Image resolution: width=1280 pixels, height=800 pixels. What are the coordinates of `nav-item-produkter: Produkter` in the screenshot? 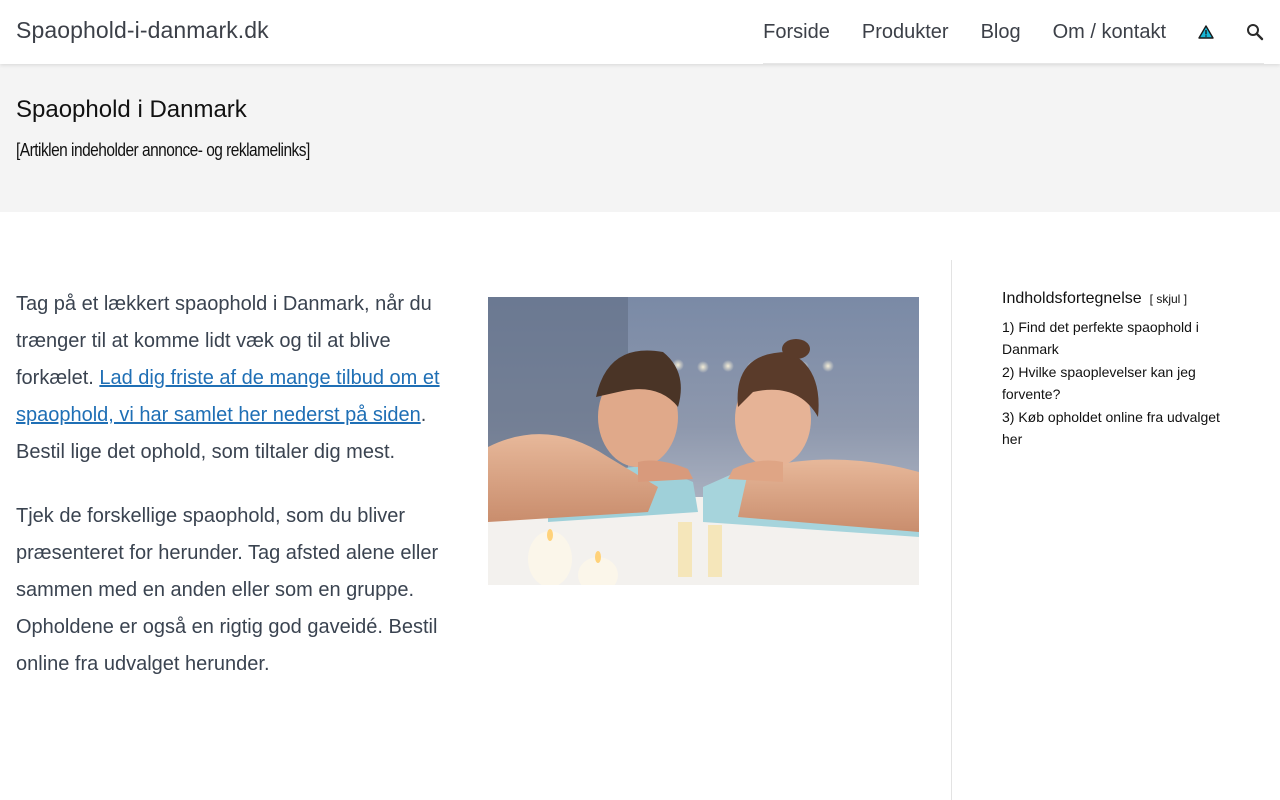 It's located at (905, 32).